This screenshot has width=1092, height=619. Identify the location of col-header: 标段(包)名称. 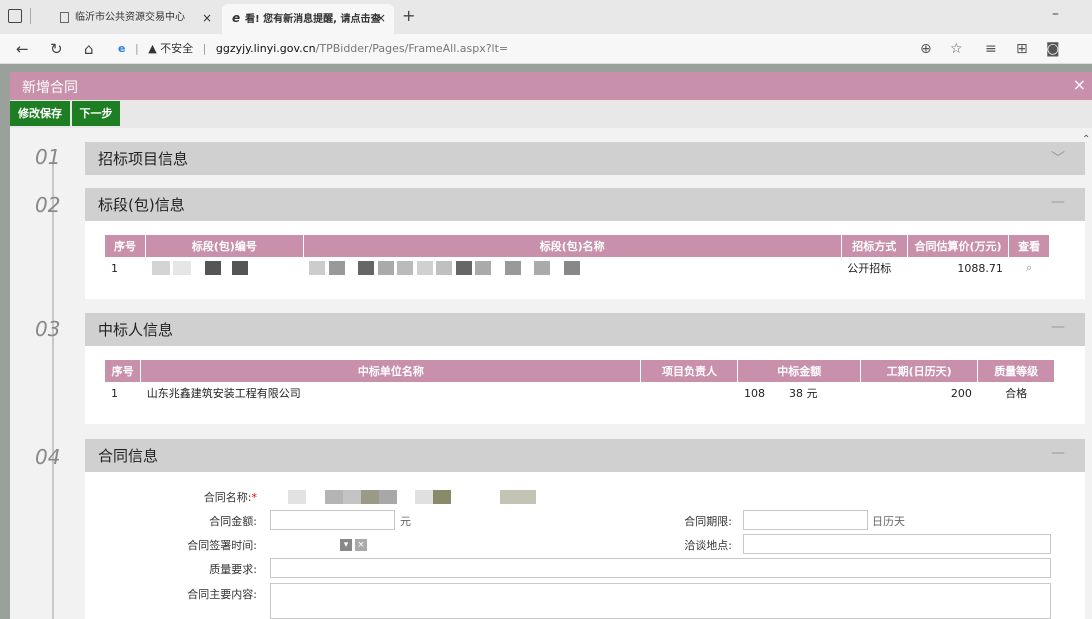
(572, 246).